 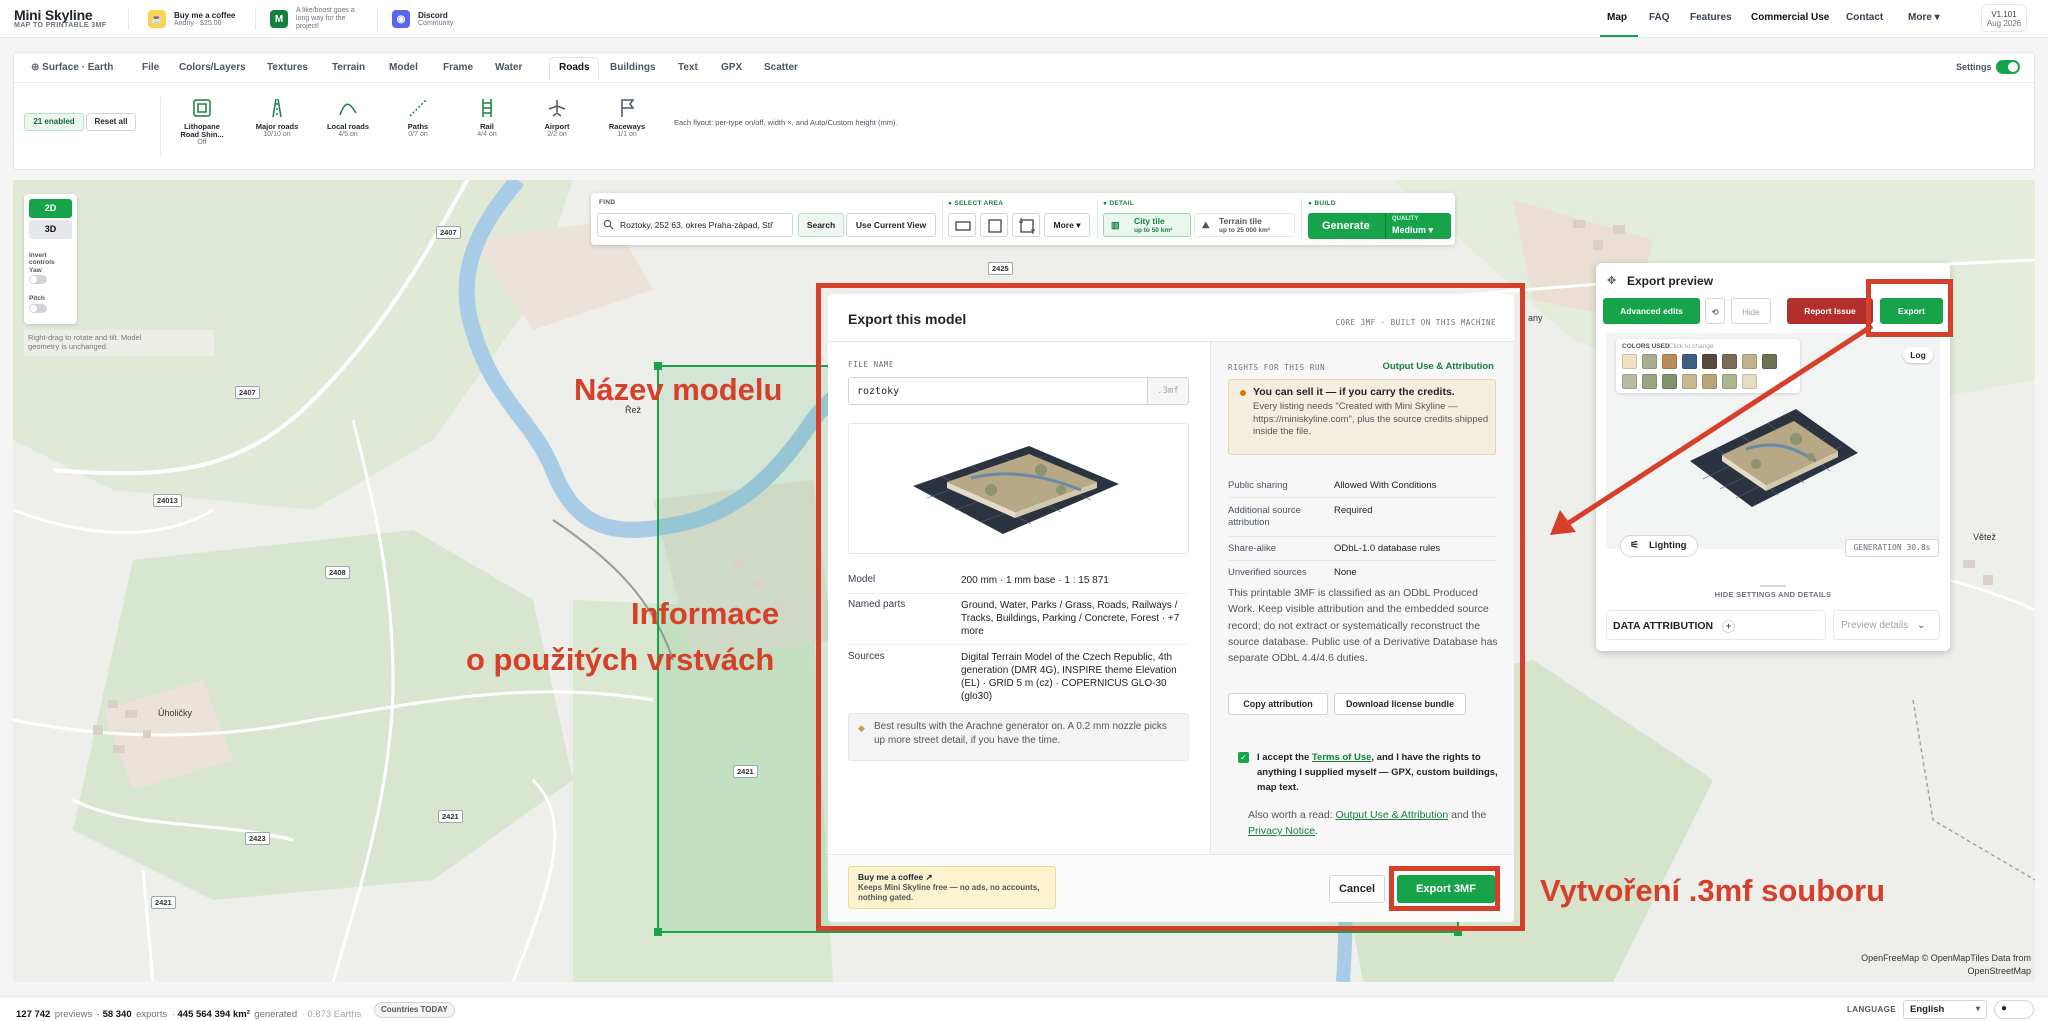 What do you see at coordinates (1322, 203) in the screenshot?
I see `build-label: ● BUILD` at bounding box center [1322, 203].